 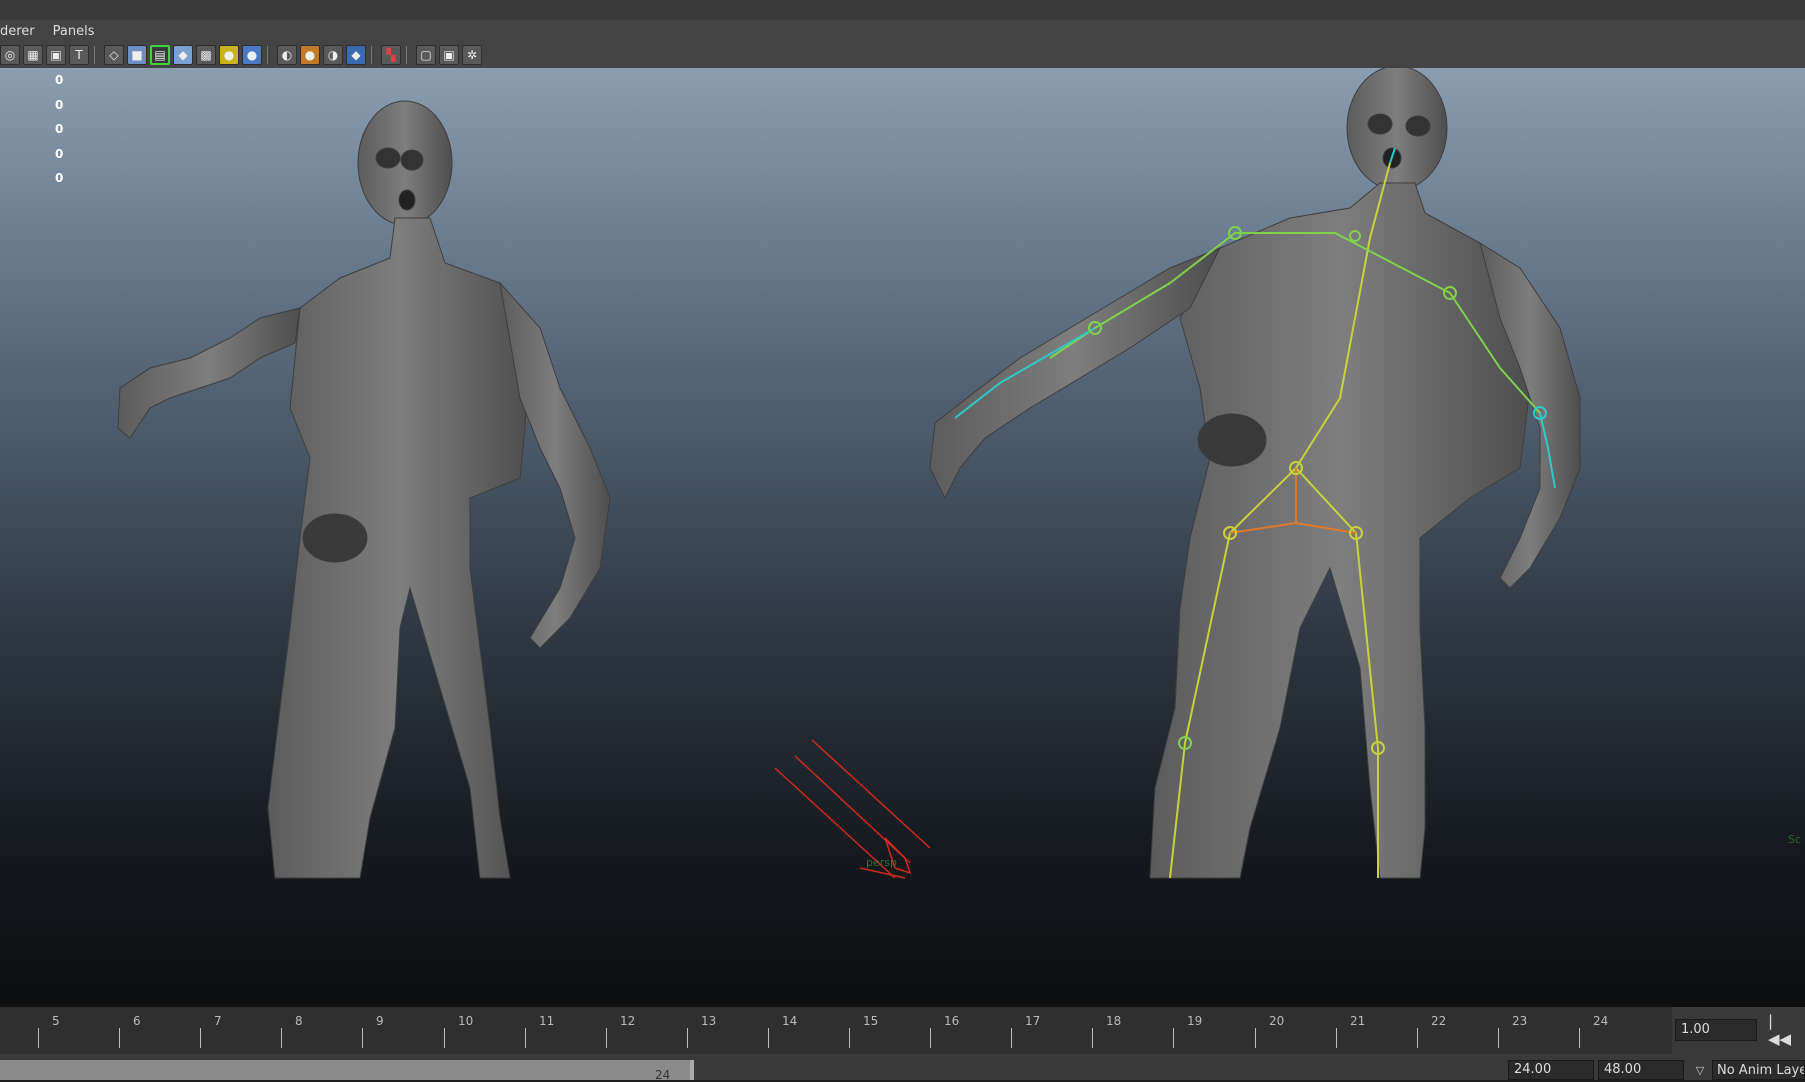 What do you see at coordinates (160, 55) in the screenshot?
I see `wireframe-on-shaded-icon: ▤` at bounding box center [160, 55].